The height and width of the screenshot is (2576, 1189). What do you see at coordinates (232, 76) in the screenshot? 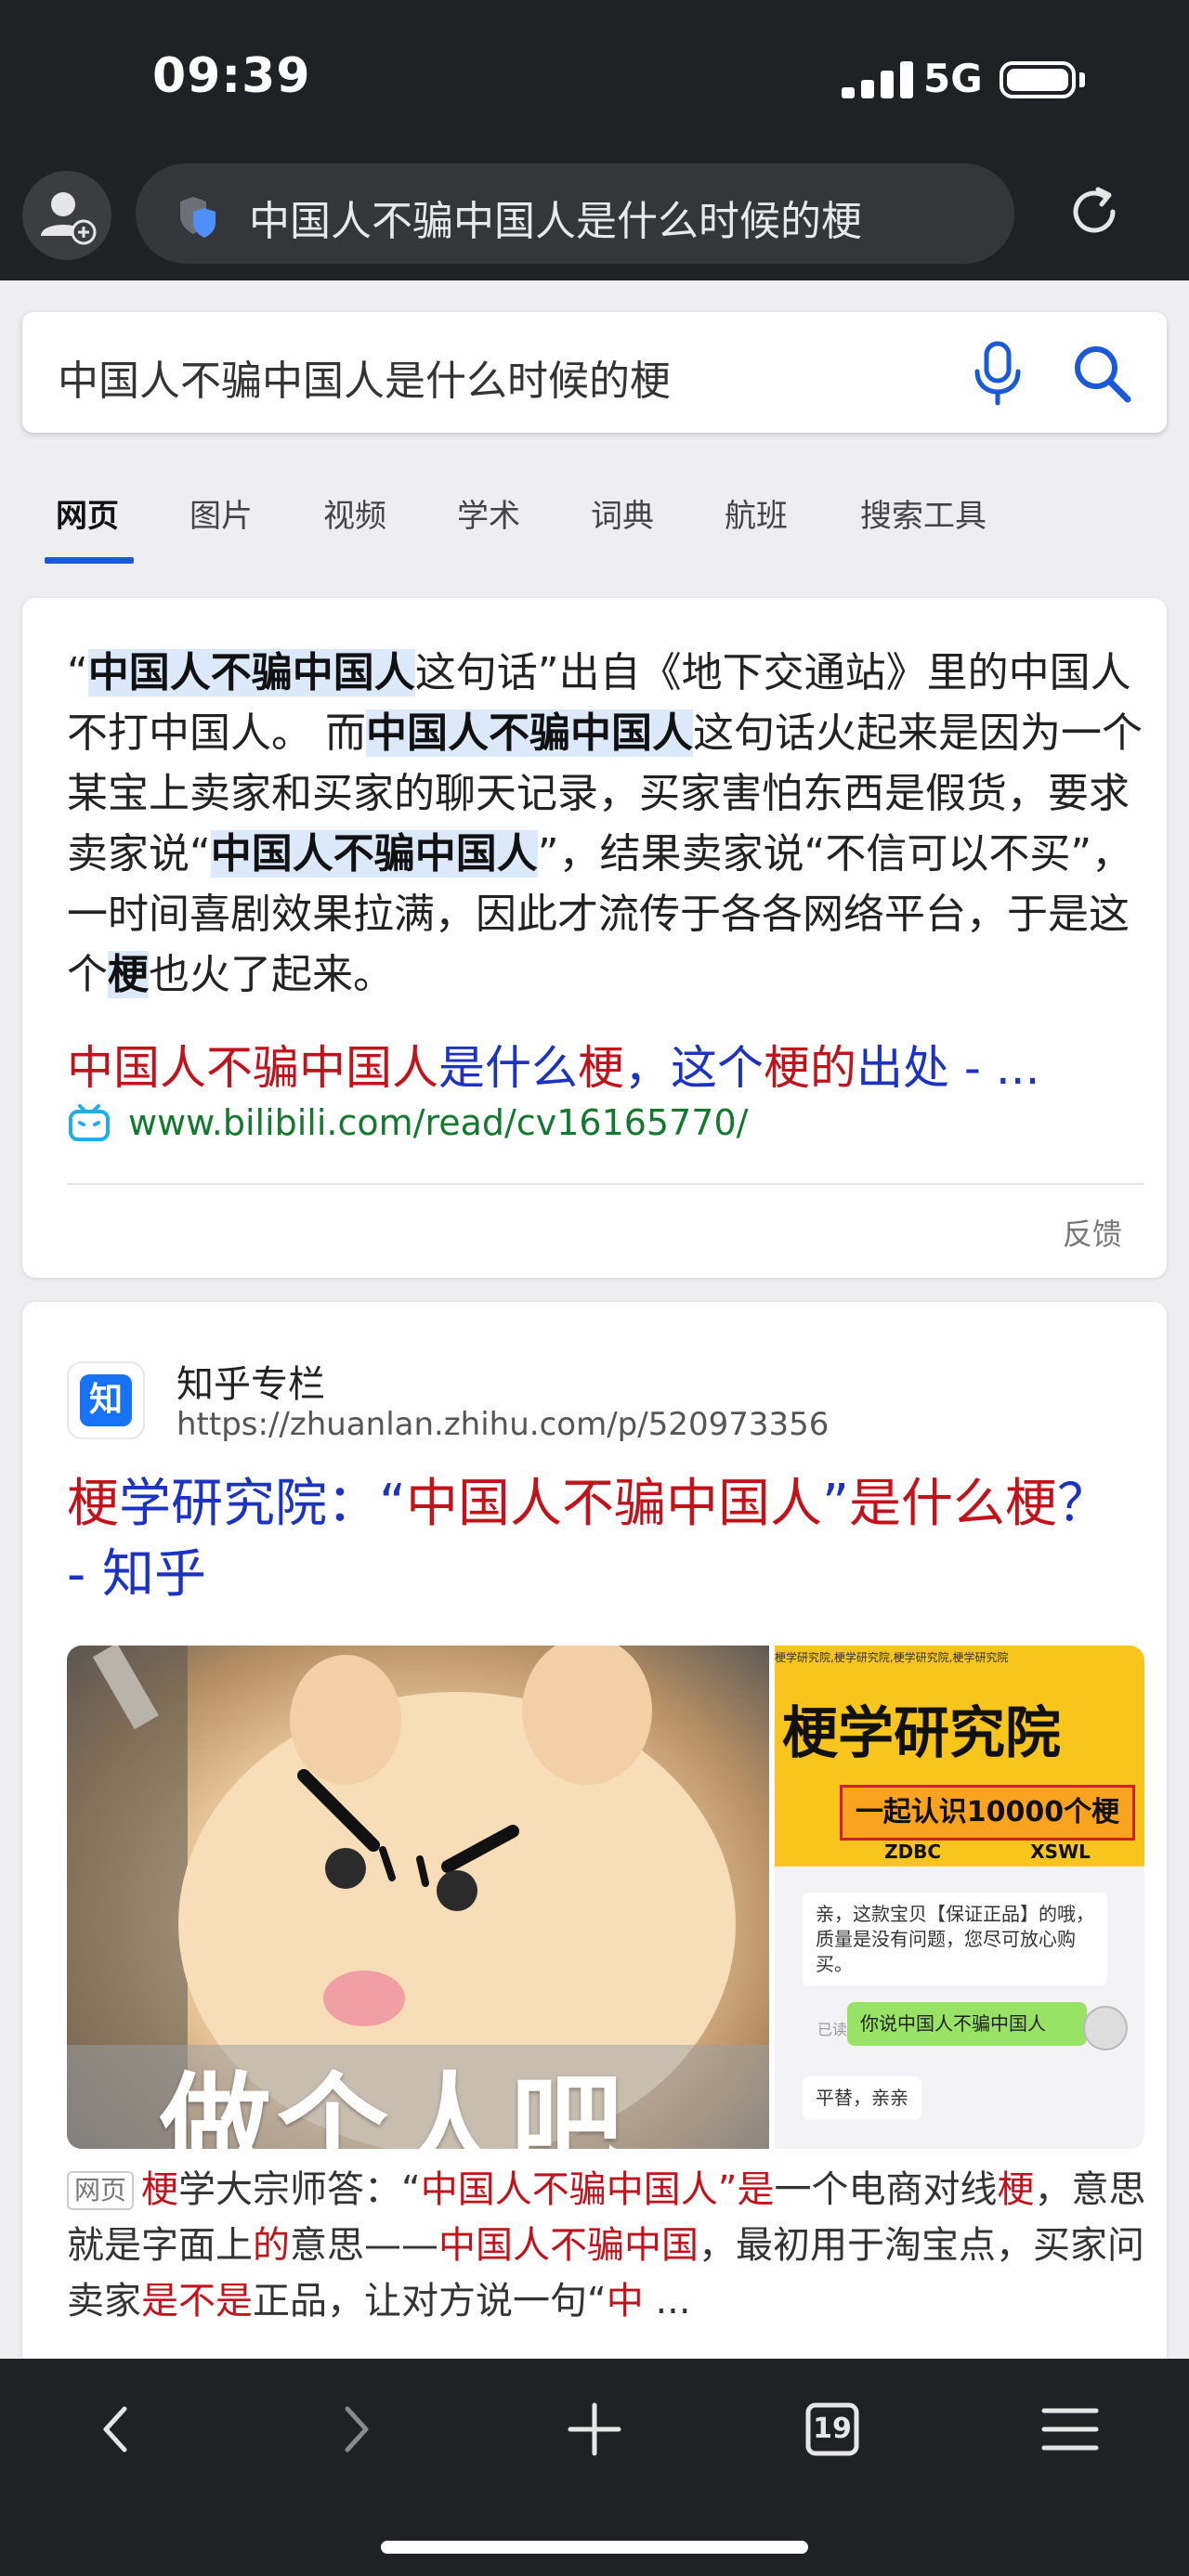
I see `status-time: 09:39` at bounding box center [232, 76].